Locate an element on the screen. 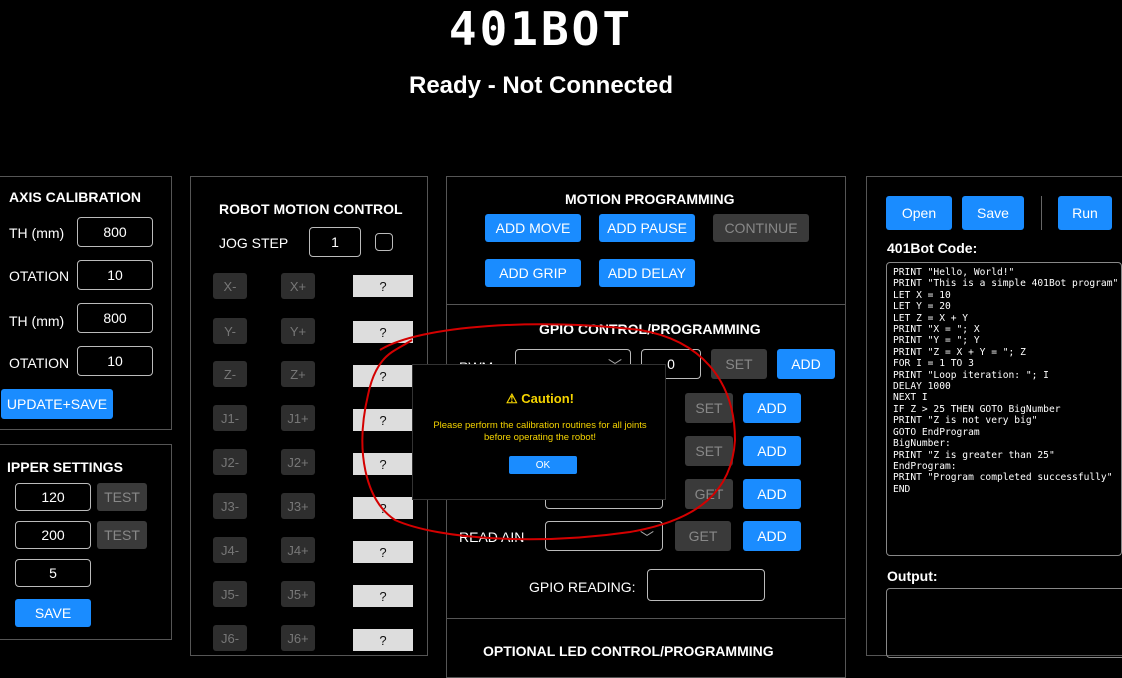 The image size is (1122, 678). annotation-circle is located at coordinates (549, 432).